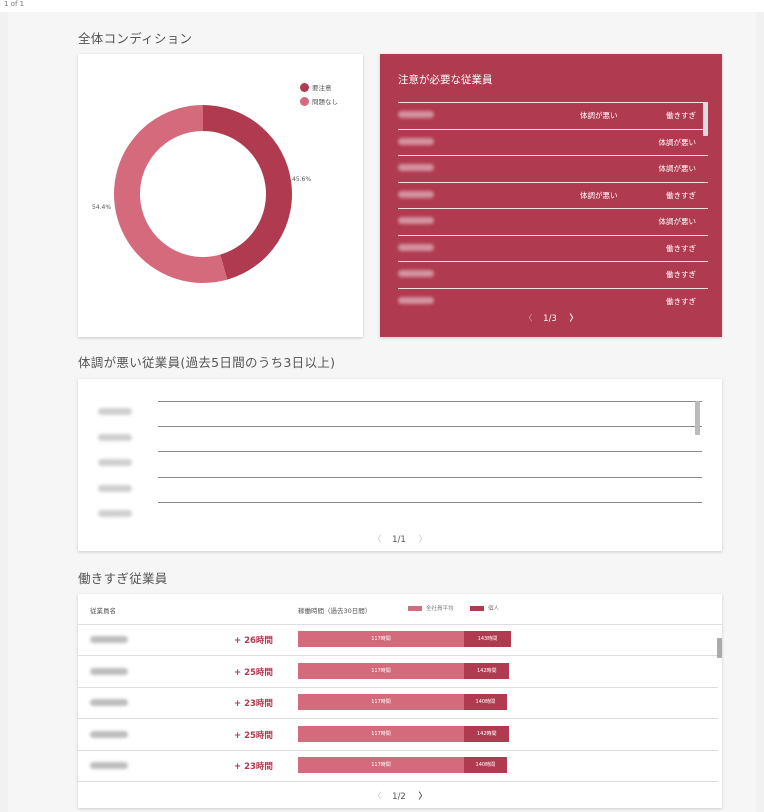 This screenshot has width=764, height=812. Describe the element at coordinates (123, 578) in the screenshot. I see `overwork-section-title: 働きすぎ従業員` at that location.